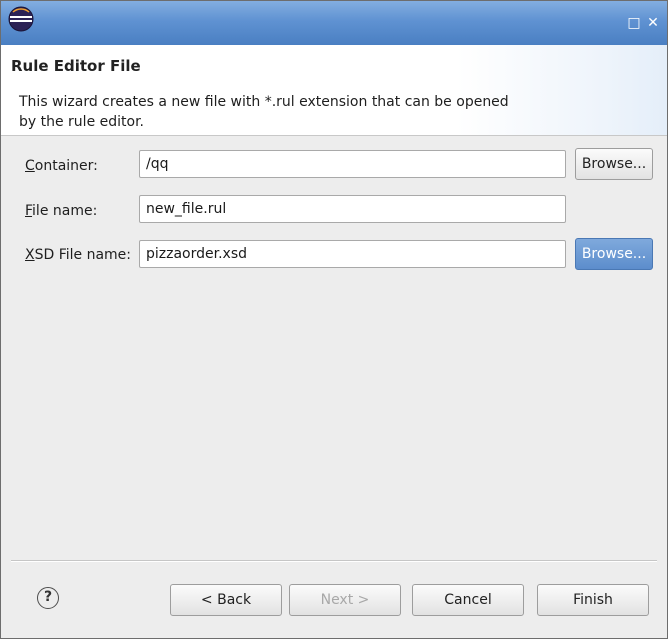 The width and height of the screenshot is (668, 639). I want to click on finish-button: Finish, so click(593, 600).